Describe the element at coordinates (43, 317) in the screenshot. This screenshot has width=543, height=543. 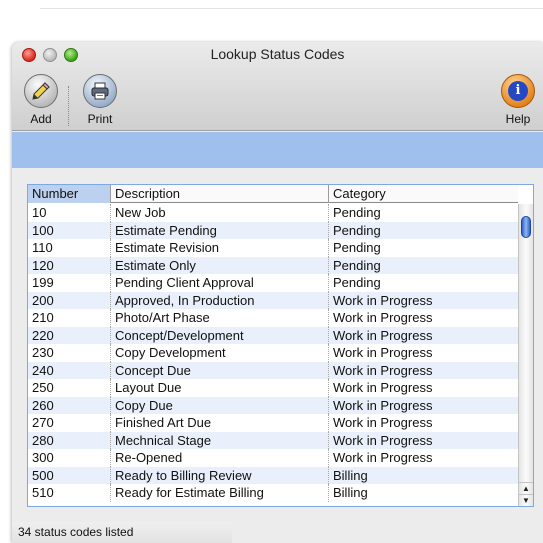
I see `cell-number: 210` at that location.